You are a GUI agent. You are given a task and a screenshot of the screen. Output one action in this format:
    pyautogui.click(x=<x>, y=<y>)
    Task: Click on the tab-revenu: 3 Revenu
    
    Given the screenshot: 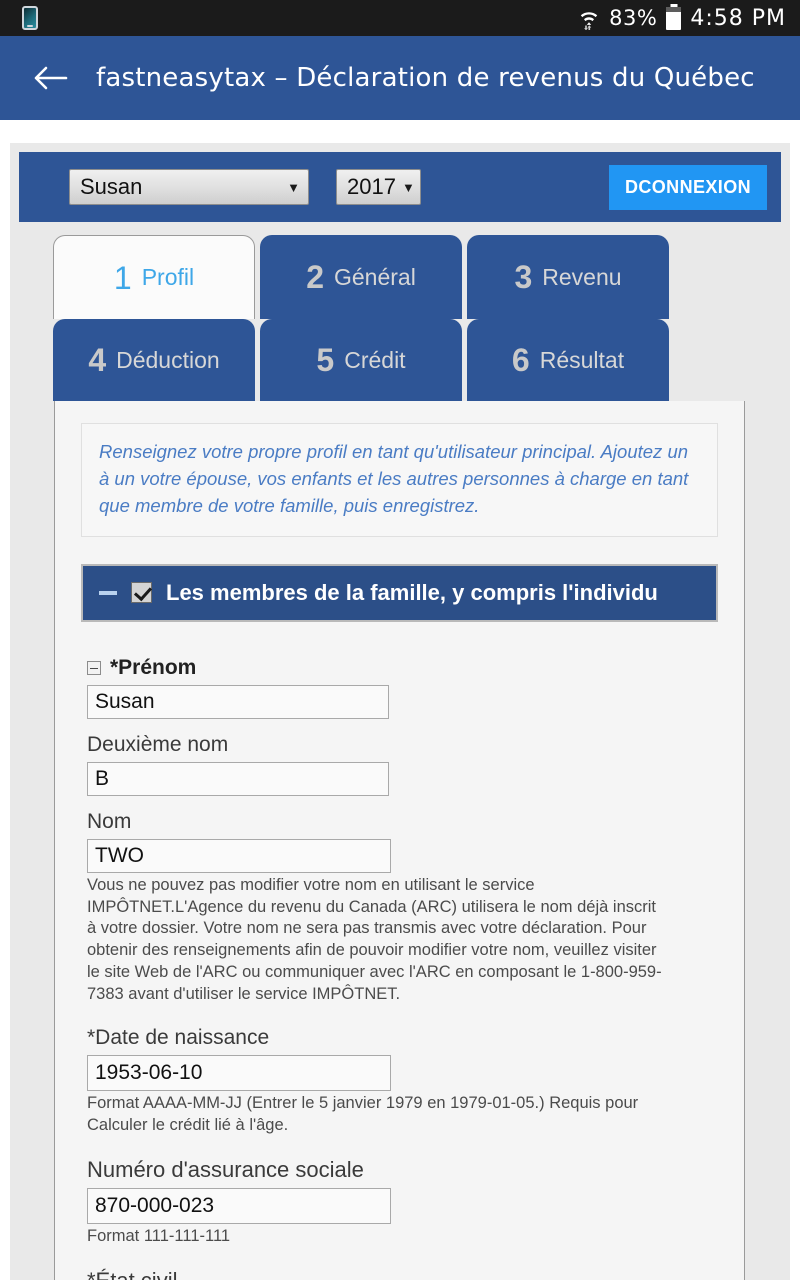 What is the action you would take?
    pyautogui.click(x=568, y=277)
    